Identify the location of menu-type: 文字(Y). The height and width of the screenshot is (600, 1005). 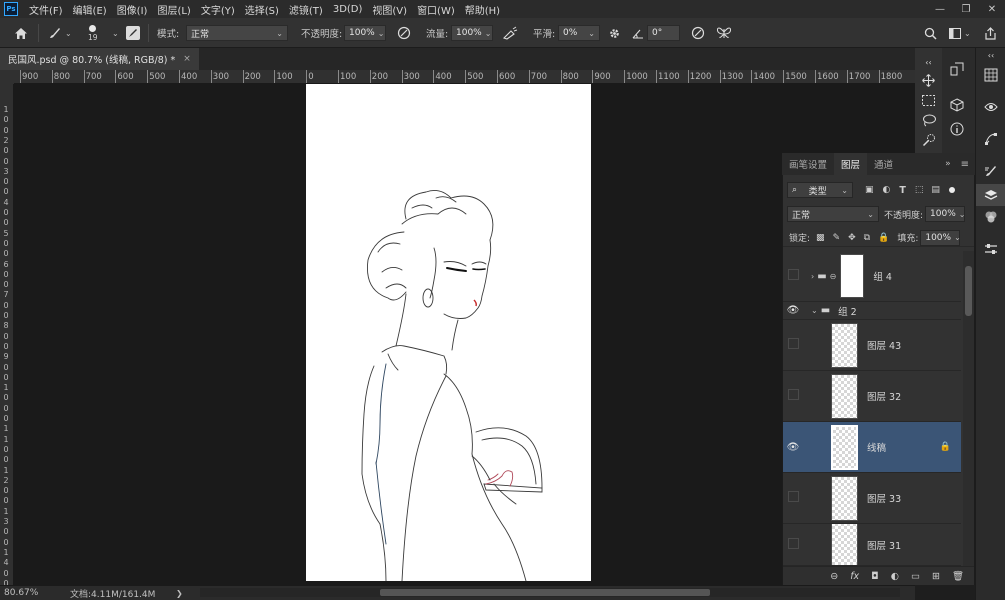
(218, 9).